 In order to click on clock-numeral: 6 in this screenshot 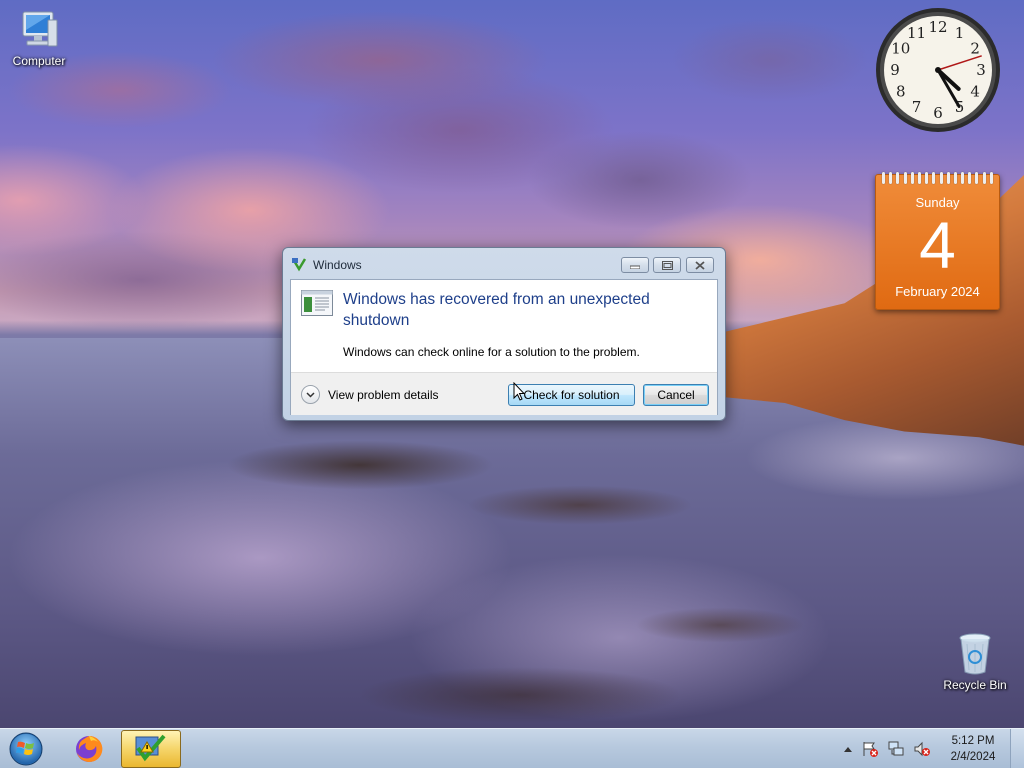, I will do `click(938, 113)`.